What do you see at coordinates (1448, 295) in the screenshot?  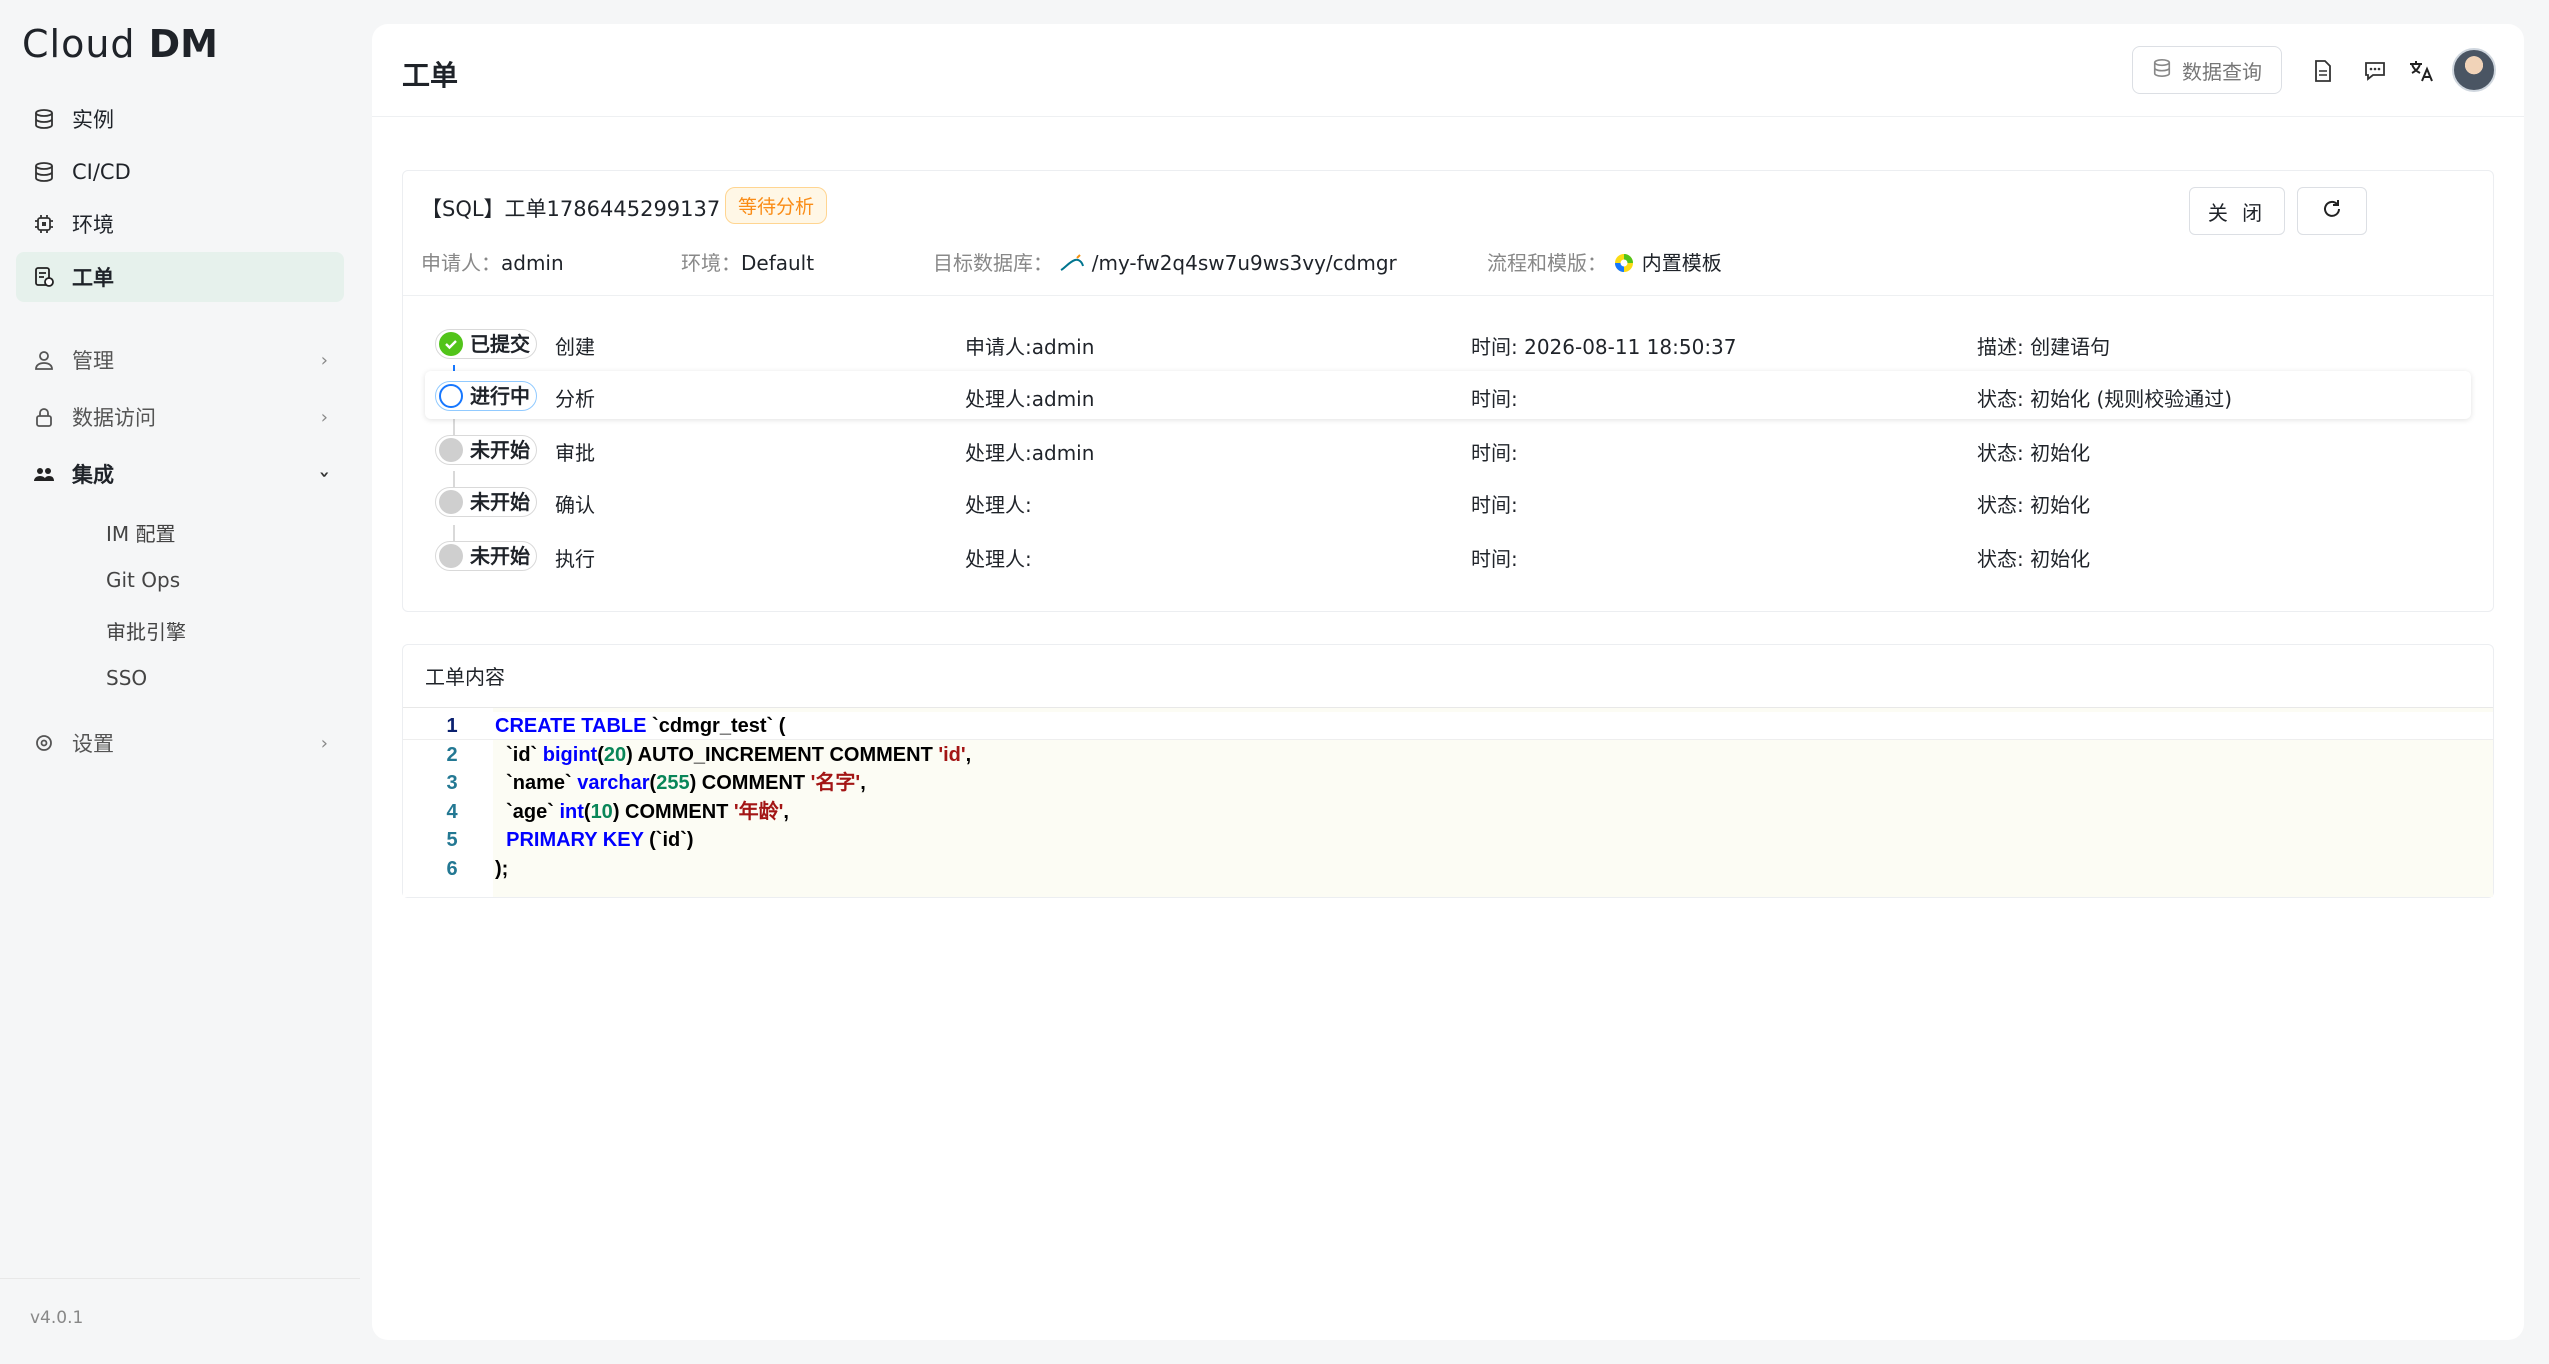 I see `card-divider` at bounding box center [1448, 295].